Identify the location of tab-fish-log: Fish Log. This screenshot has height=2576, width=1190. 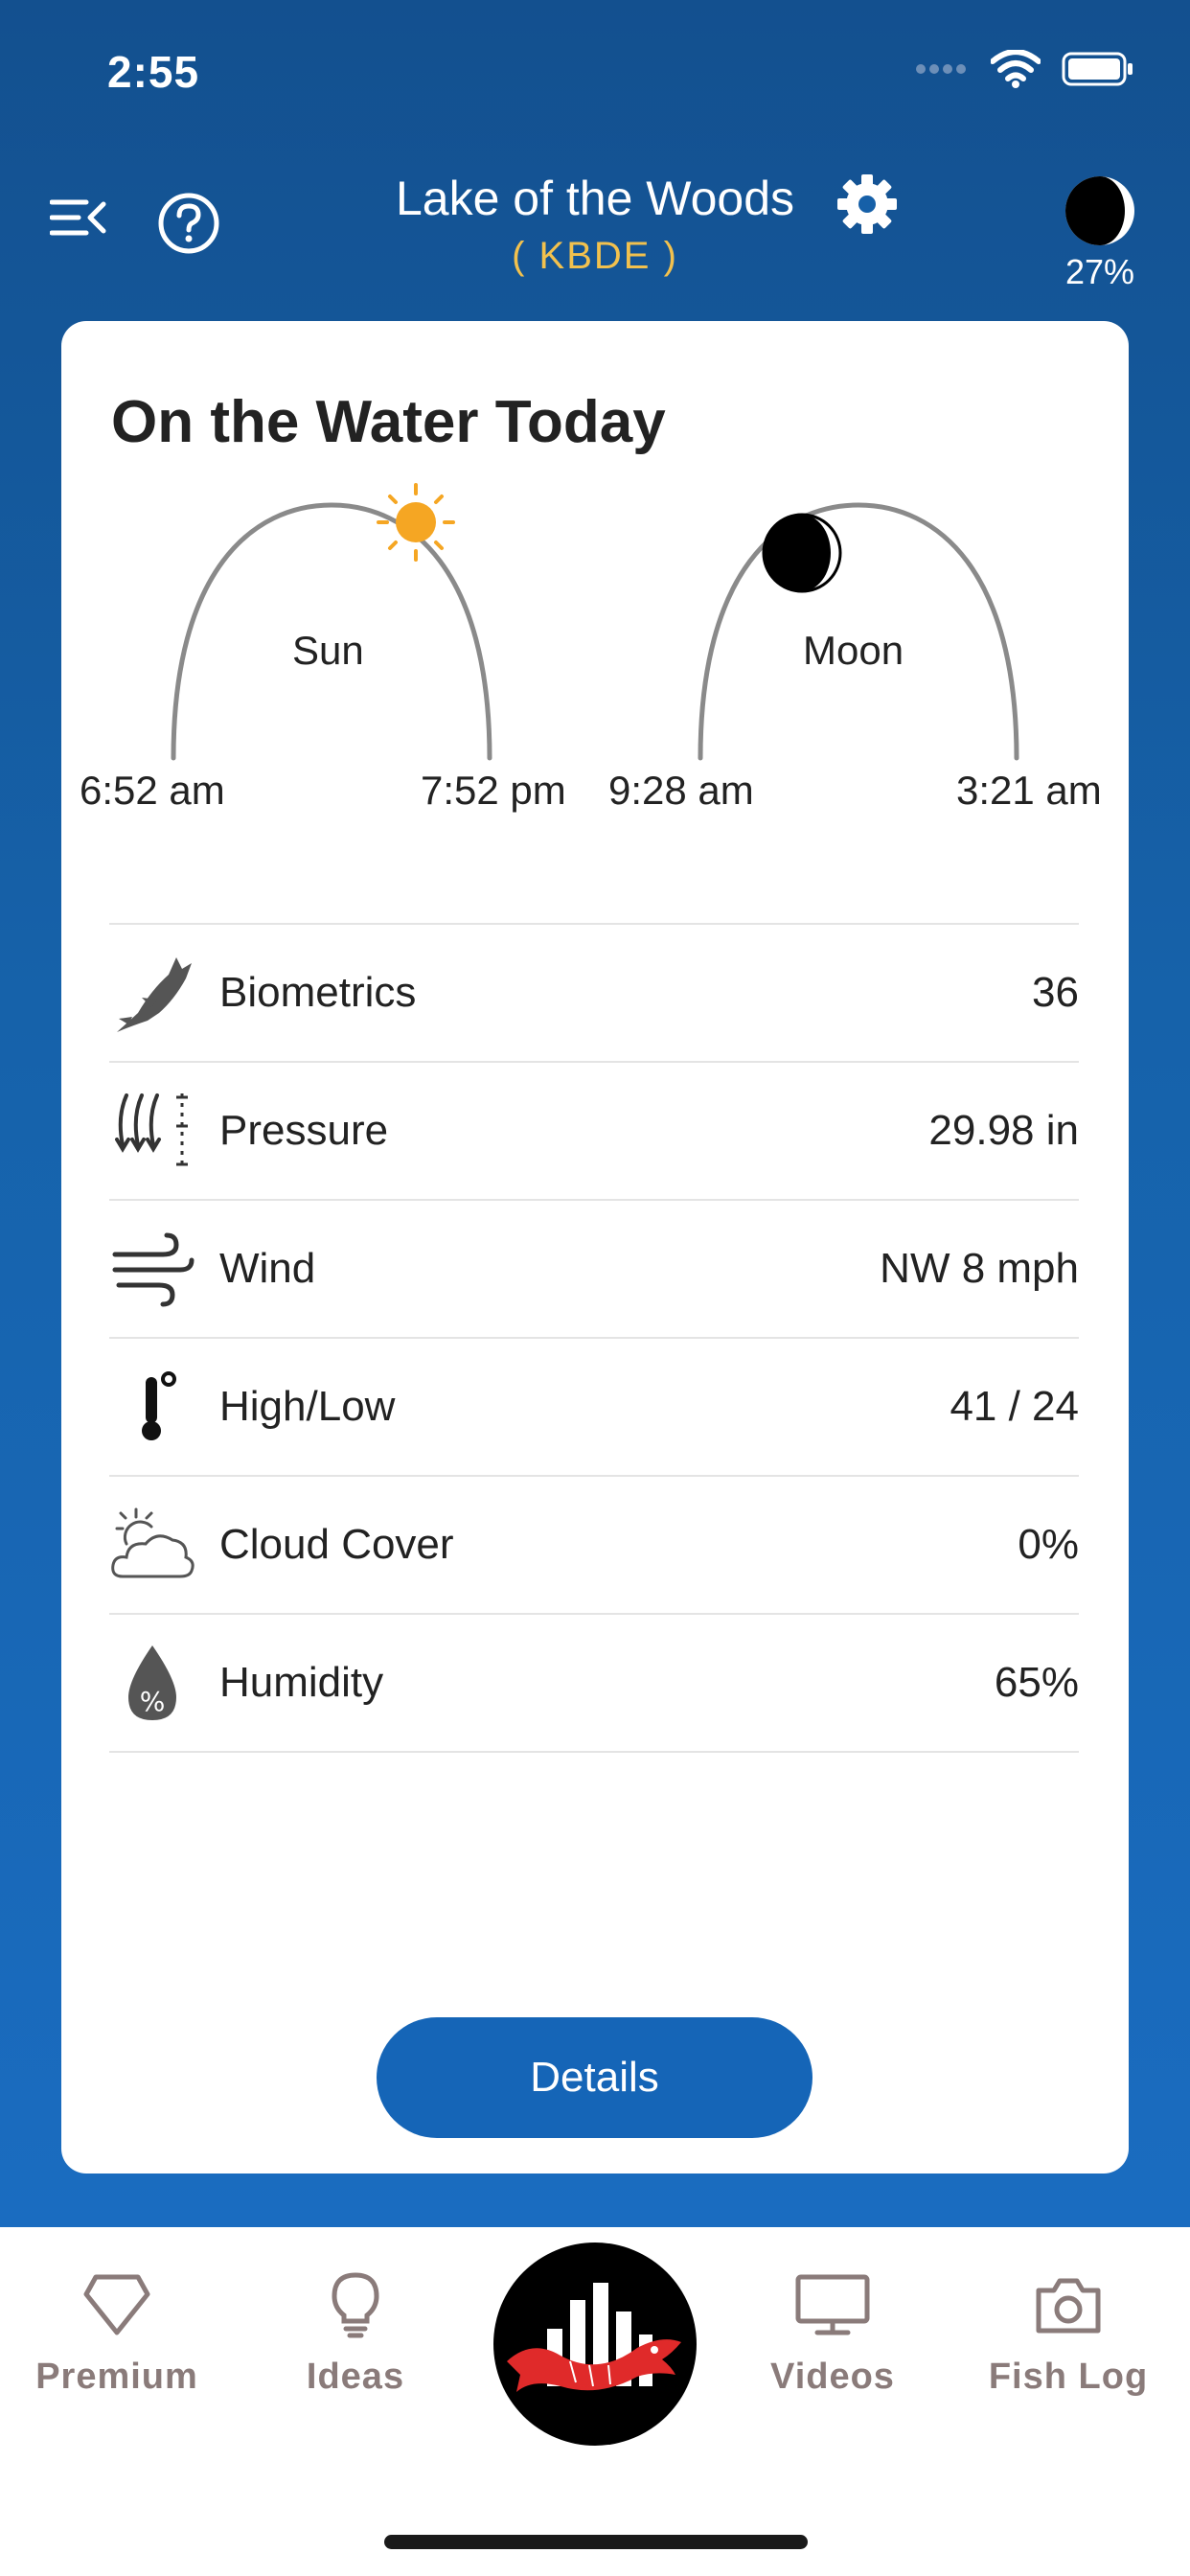
(1068, 2334).